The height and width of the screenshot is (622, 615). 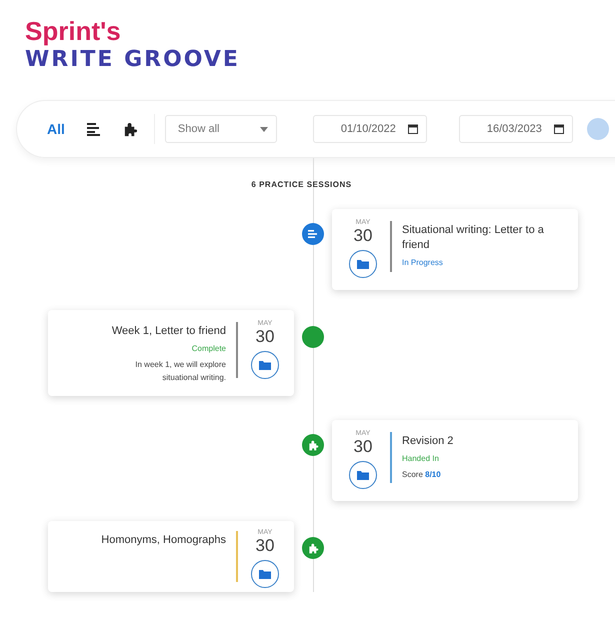 I want to click on session-status: In Progress, so click(x=423, y=262).